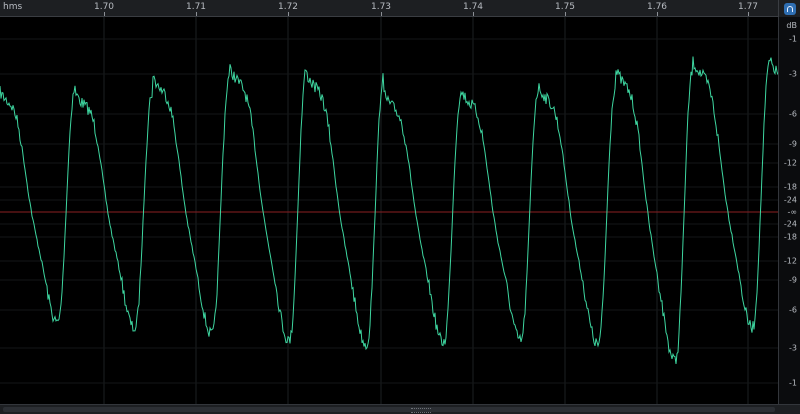 Image resolution: width=800 pixels, height=414 pixels. I want to click on db-unit-label: dB, so click(791, 25).